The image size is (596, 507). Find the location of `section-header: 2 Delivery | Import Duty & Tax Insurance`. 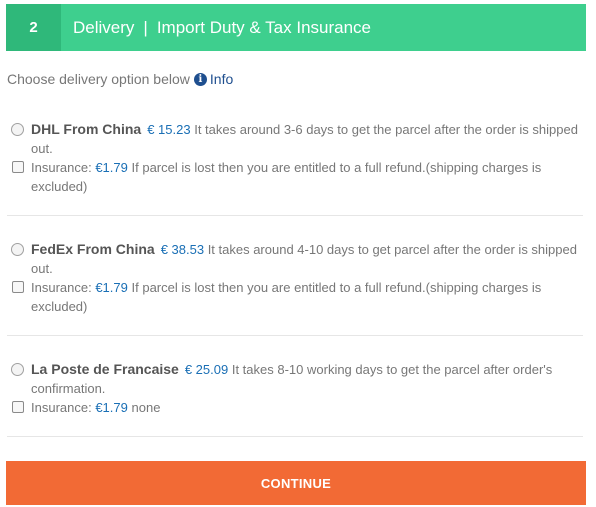

section-header: 2 Delivery | Import Duty & Tax Insurance is located at coordinates (296, 27).